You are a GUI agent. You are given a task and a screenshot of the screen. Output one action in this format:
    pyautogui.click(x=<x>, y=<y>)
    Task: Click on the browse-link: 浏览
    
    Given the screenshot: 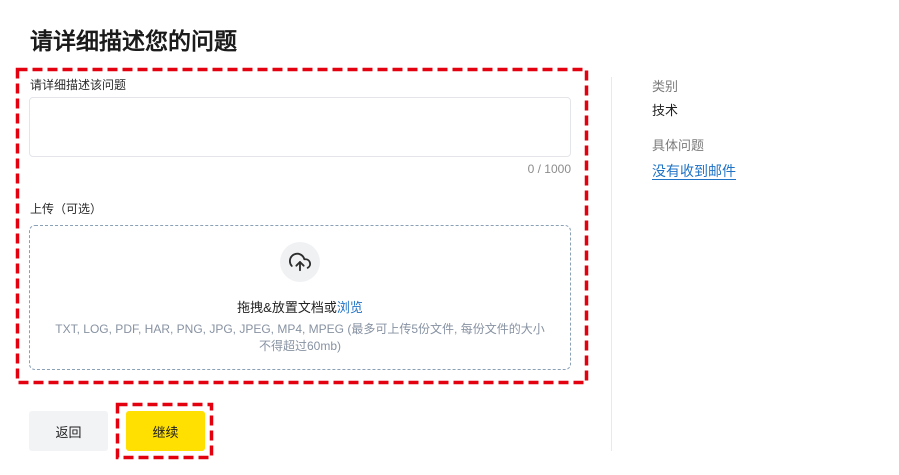 What is the action you would take?
    pyautogui.click(x=350, y=307)
    